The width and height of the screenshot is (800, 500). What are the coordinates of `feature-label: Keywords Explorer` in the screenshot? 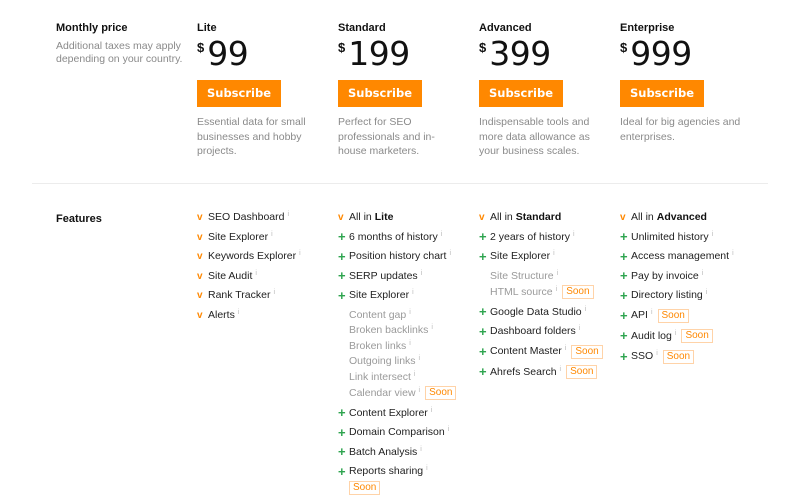 It's located at (252, 256).